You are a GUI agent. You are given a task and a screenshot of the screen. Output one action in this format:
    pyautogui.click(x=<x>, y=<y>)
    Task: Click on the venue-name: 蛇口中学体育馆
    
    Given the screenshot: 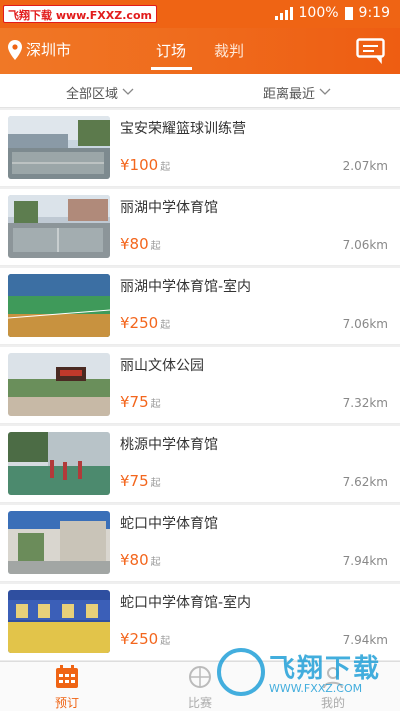 What is the action you would take?
    pyautogui.click(x=169, y=524)
    